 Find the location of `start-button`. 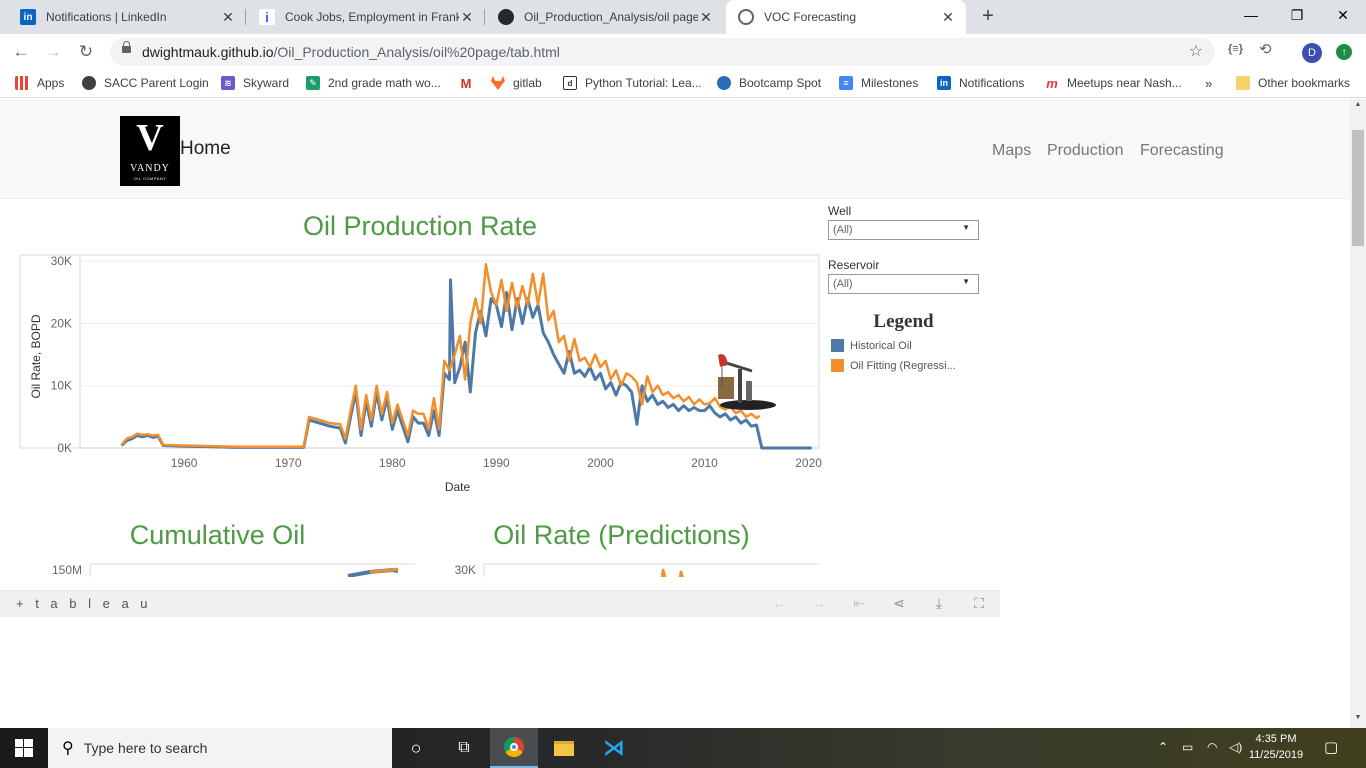

start-button is located at coordinates (24, 748).